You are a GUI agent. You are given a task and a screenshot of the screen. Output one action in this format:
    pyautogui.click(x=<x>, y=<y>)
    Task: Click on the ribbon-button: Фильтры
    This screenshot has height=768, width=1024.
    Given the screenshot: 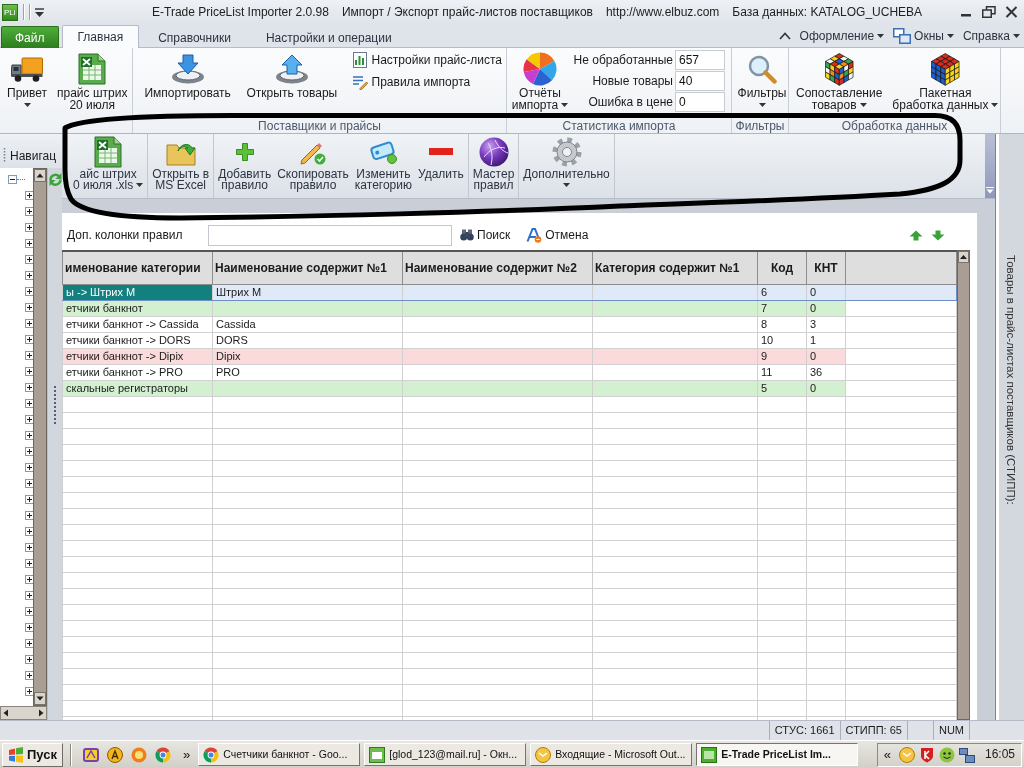 What is the action you would take?
    pyautogui.click(x=762, y=80)
    